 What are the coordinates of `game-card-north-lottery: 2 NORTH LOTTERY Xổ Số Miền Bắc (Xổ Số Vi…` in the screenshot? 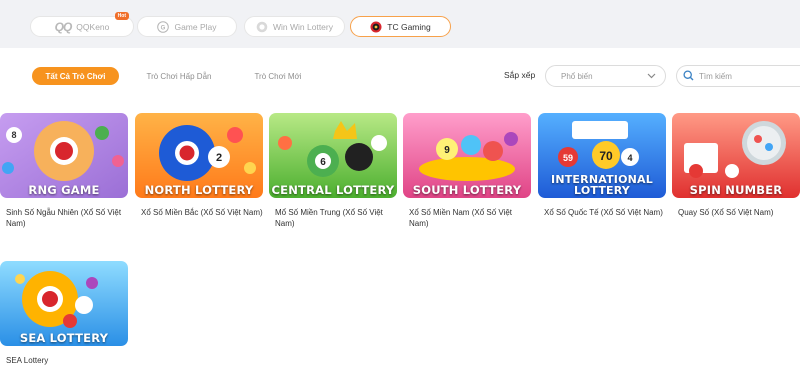 It's located at (199, 165).